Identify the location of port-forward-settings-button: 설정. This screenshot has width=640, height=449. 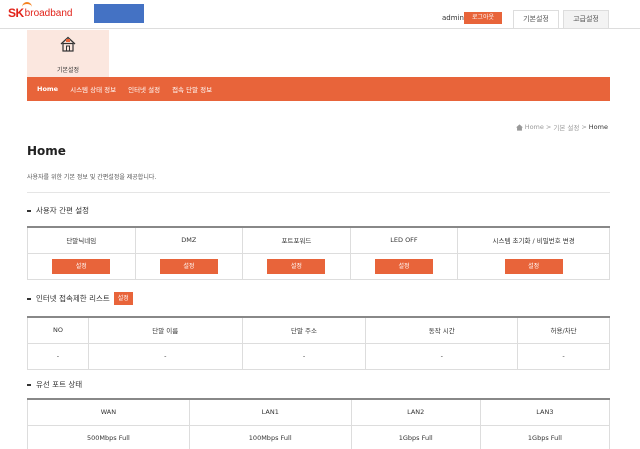
(296, 266).